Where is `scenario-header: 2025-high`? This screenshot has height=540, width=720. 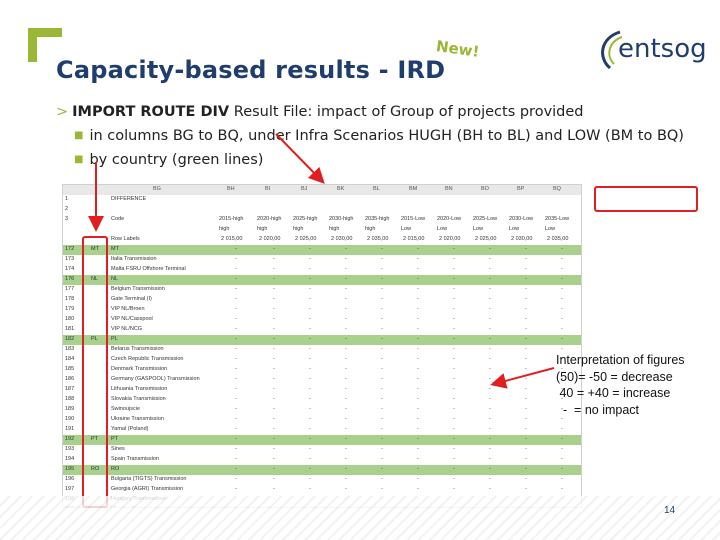
scenario-header: 2025-high is located at coordinates (305, 219).